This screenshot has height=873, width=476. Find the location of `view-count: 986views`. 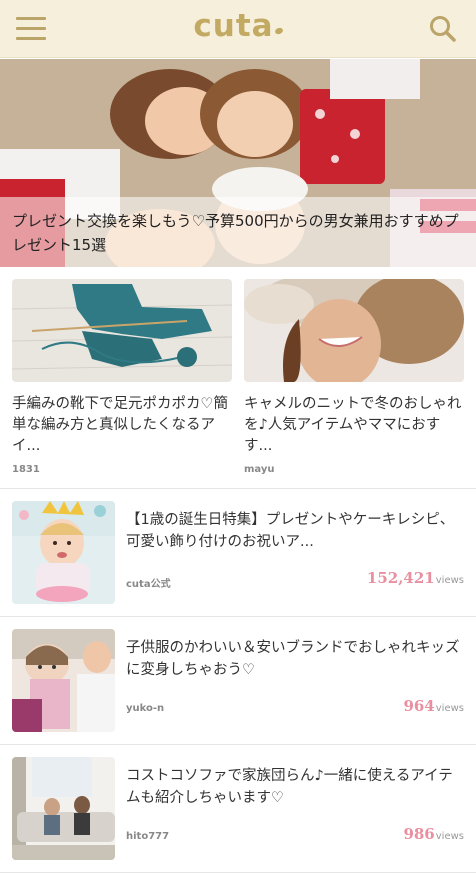

view-count: 986views is located at coordinates (433, 834).